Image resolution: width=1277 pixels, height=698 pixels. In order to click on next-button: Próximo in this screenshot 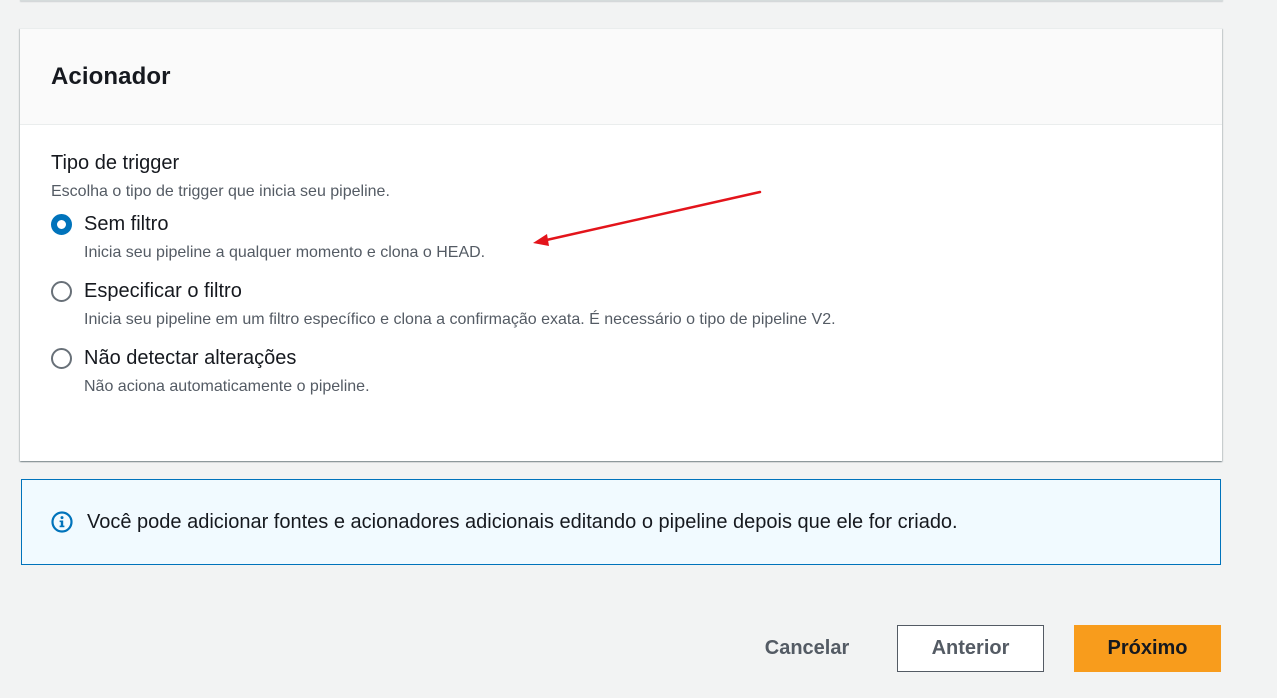, I will do `click(1147, 648)`.